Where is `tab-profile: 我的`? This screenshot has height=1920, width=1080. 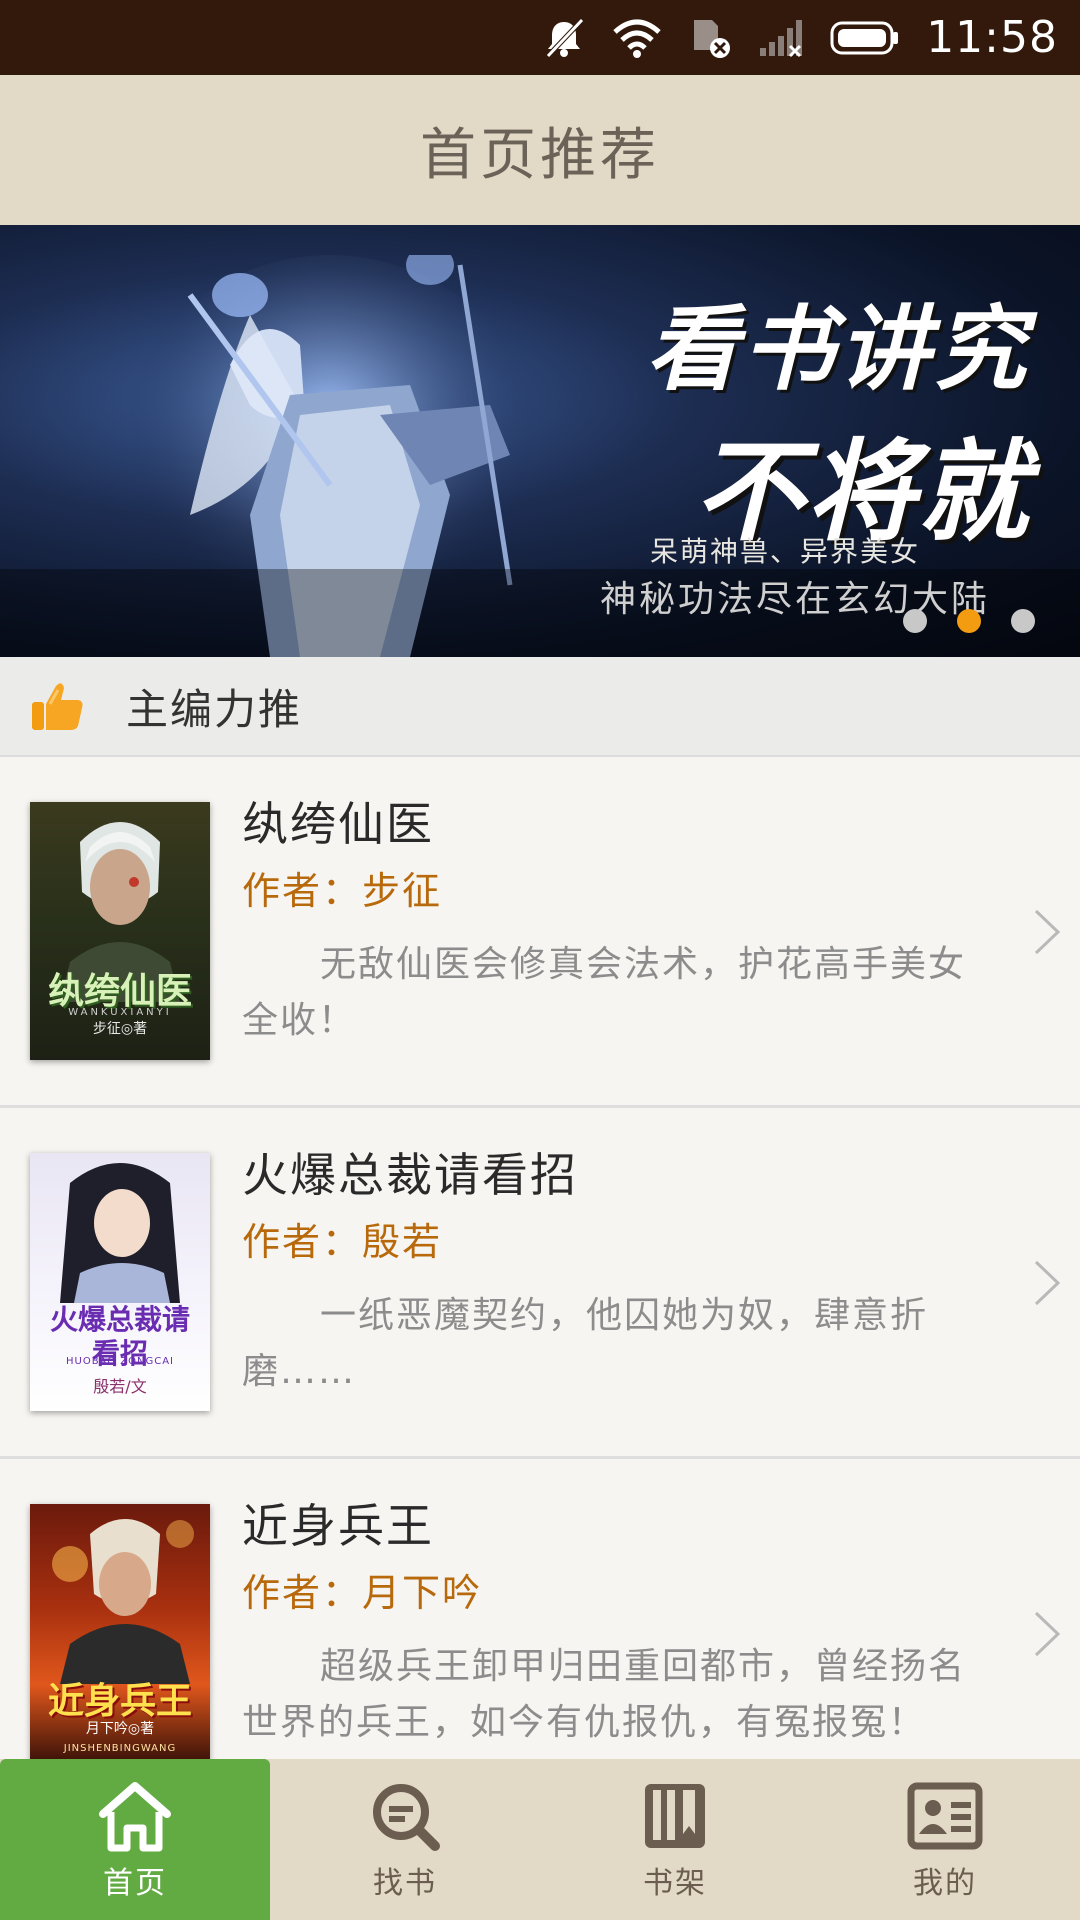 tab-profile: 我的 is located at coordinates (945, 1839).